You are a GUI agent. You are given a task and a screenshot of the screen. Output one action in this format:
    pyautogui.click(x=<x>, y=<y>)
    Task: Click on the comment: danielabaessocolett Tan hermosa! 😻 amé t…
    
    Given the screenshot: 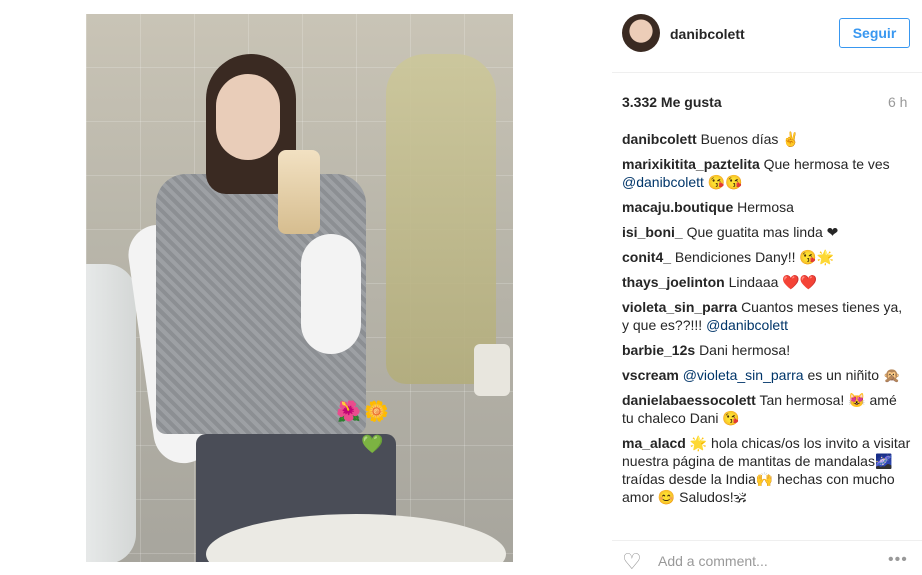 What is the action you would take?
    pyautogui.click(x=767, y=409)
    